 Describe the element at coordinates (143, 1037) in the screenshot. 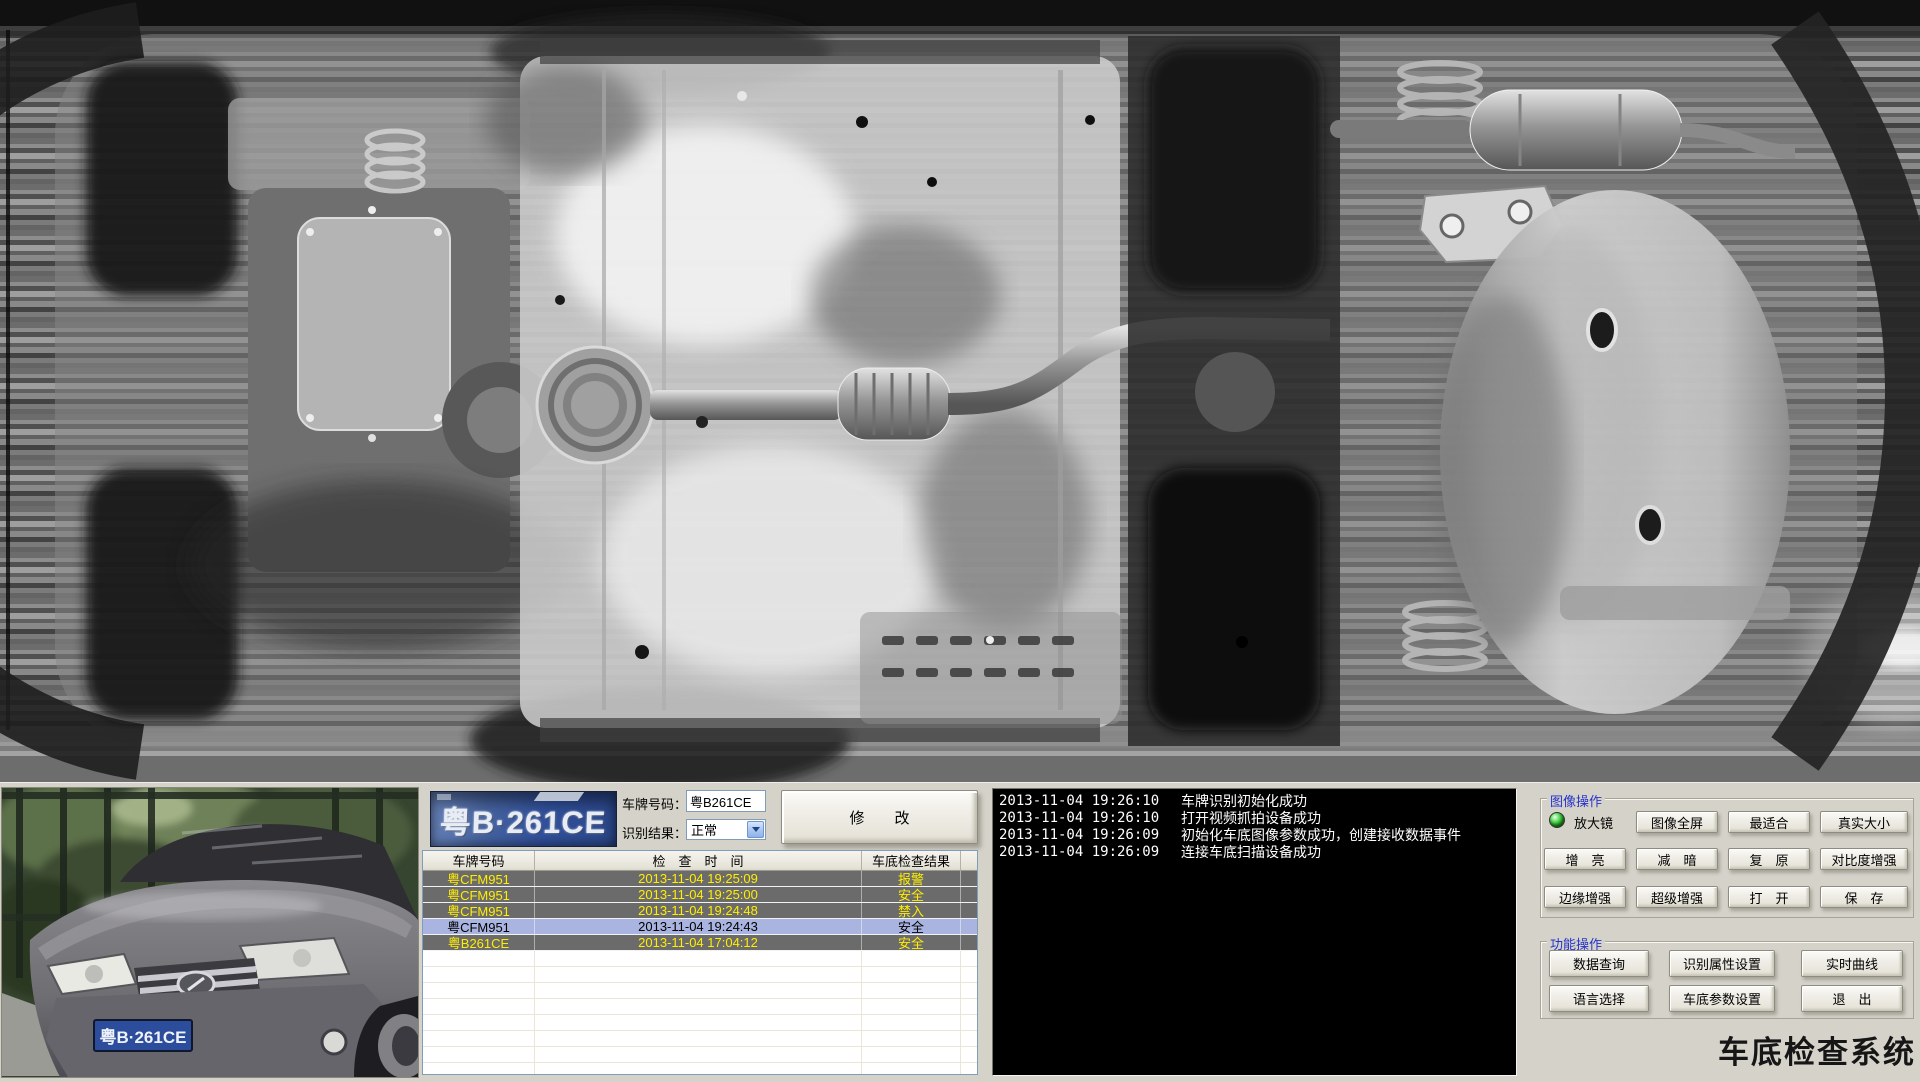

I see `photo-plate-text: 粤B·261CE` at that location.